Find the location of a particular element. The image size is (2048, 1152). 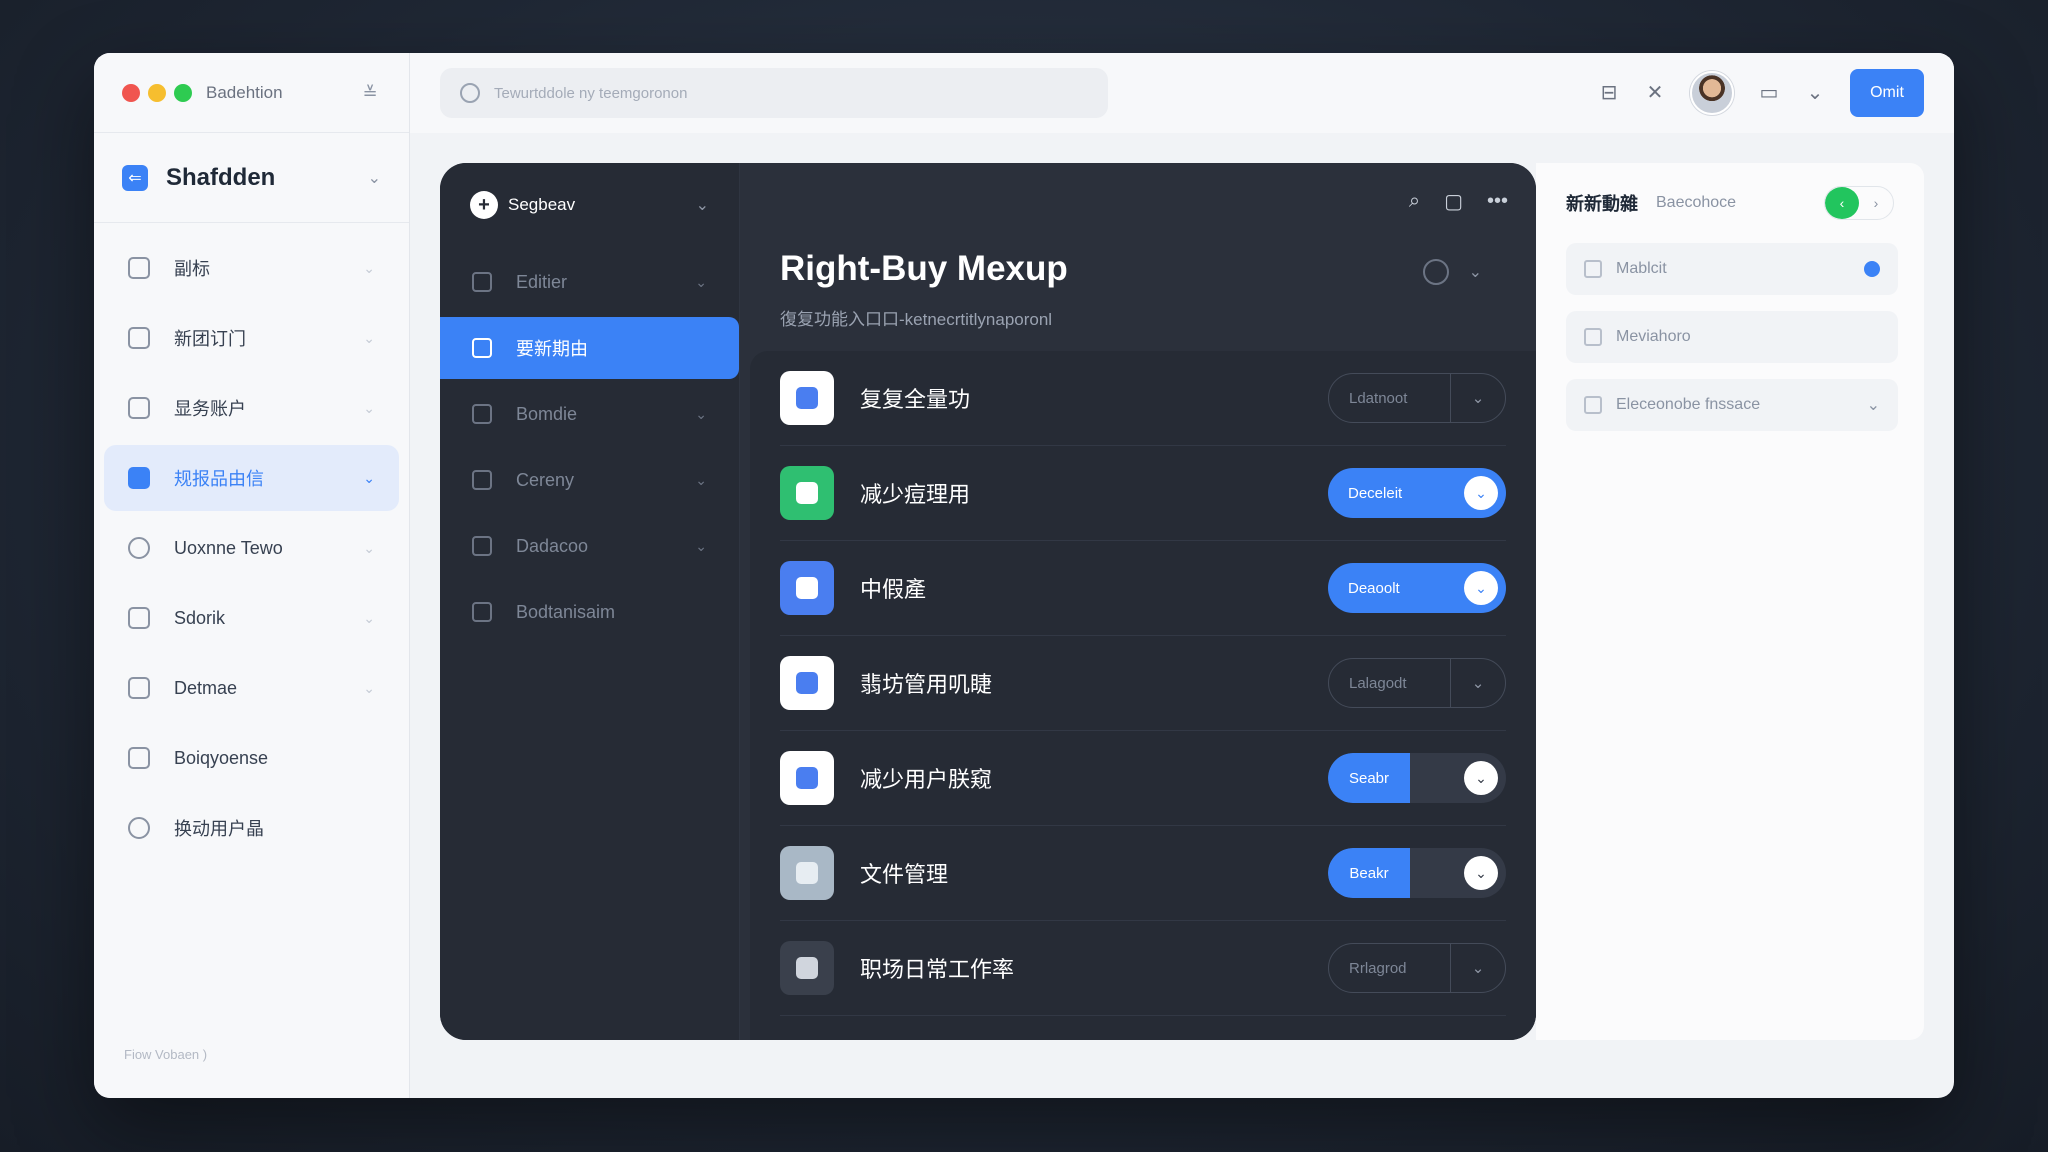

status-dot is located at coordinates (1872, 269).